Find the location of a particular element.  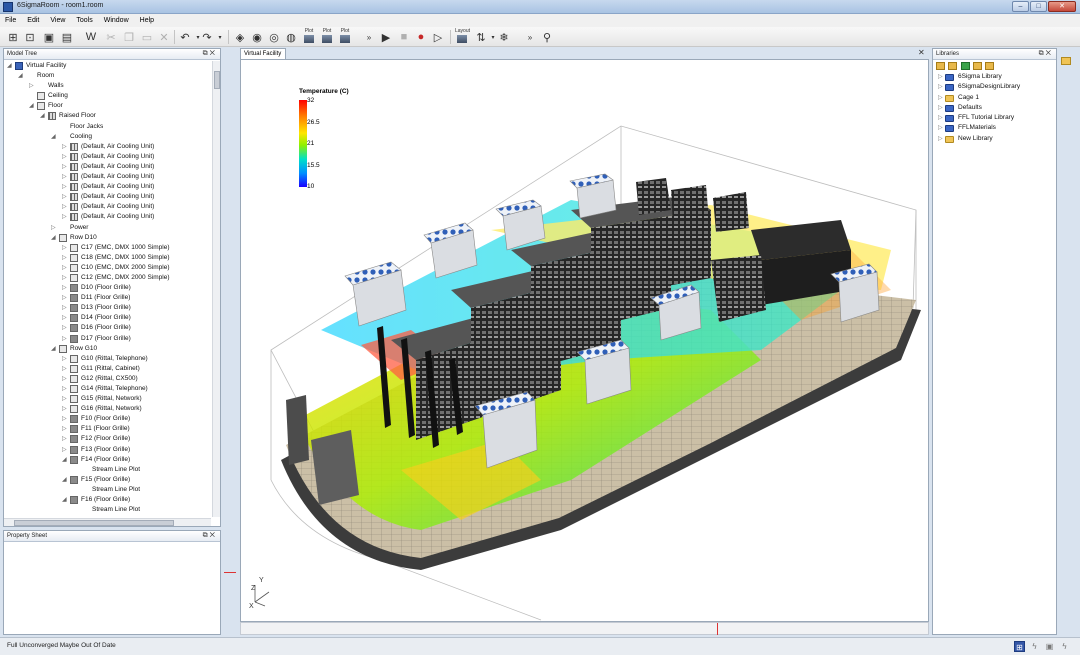

menu-edit: Edit is located at coordinates (33, 20).